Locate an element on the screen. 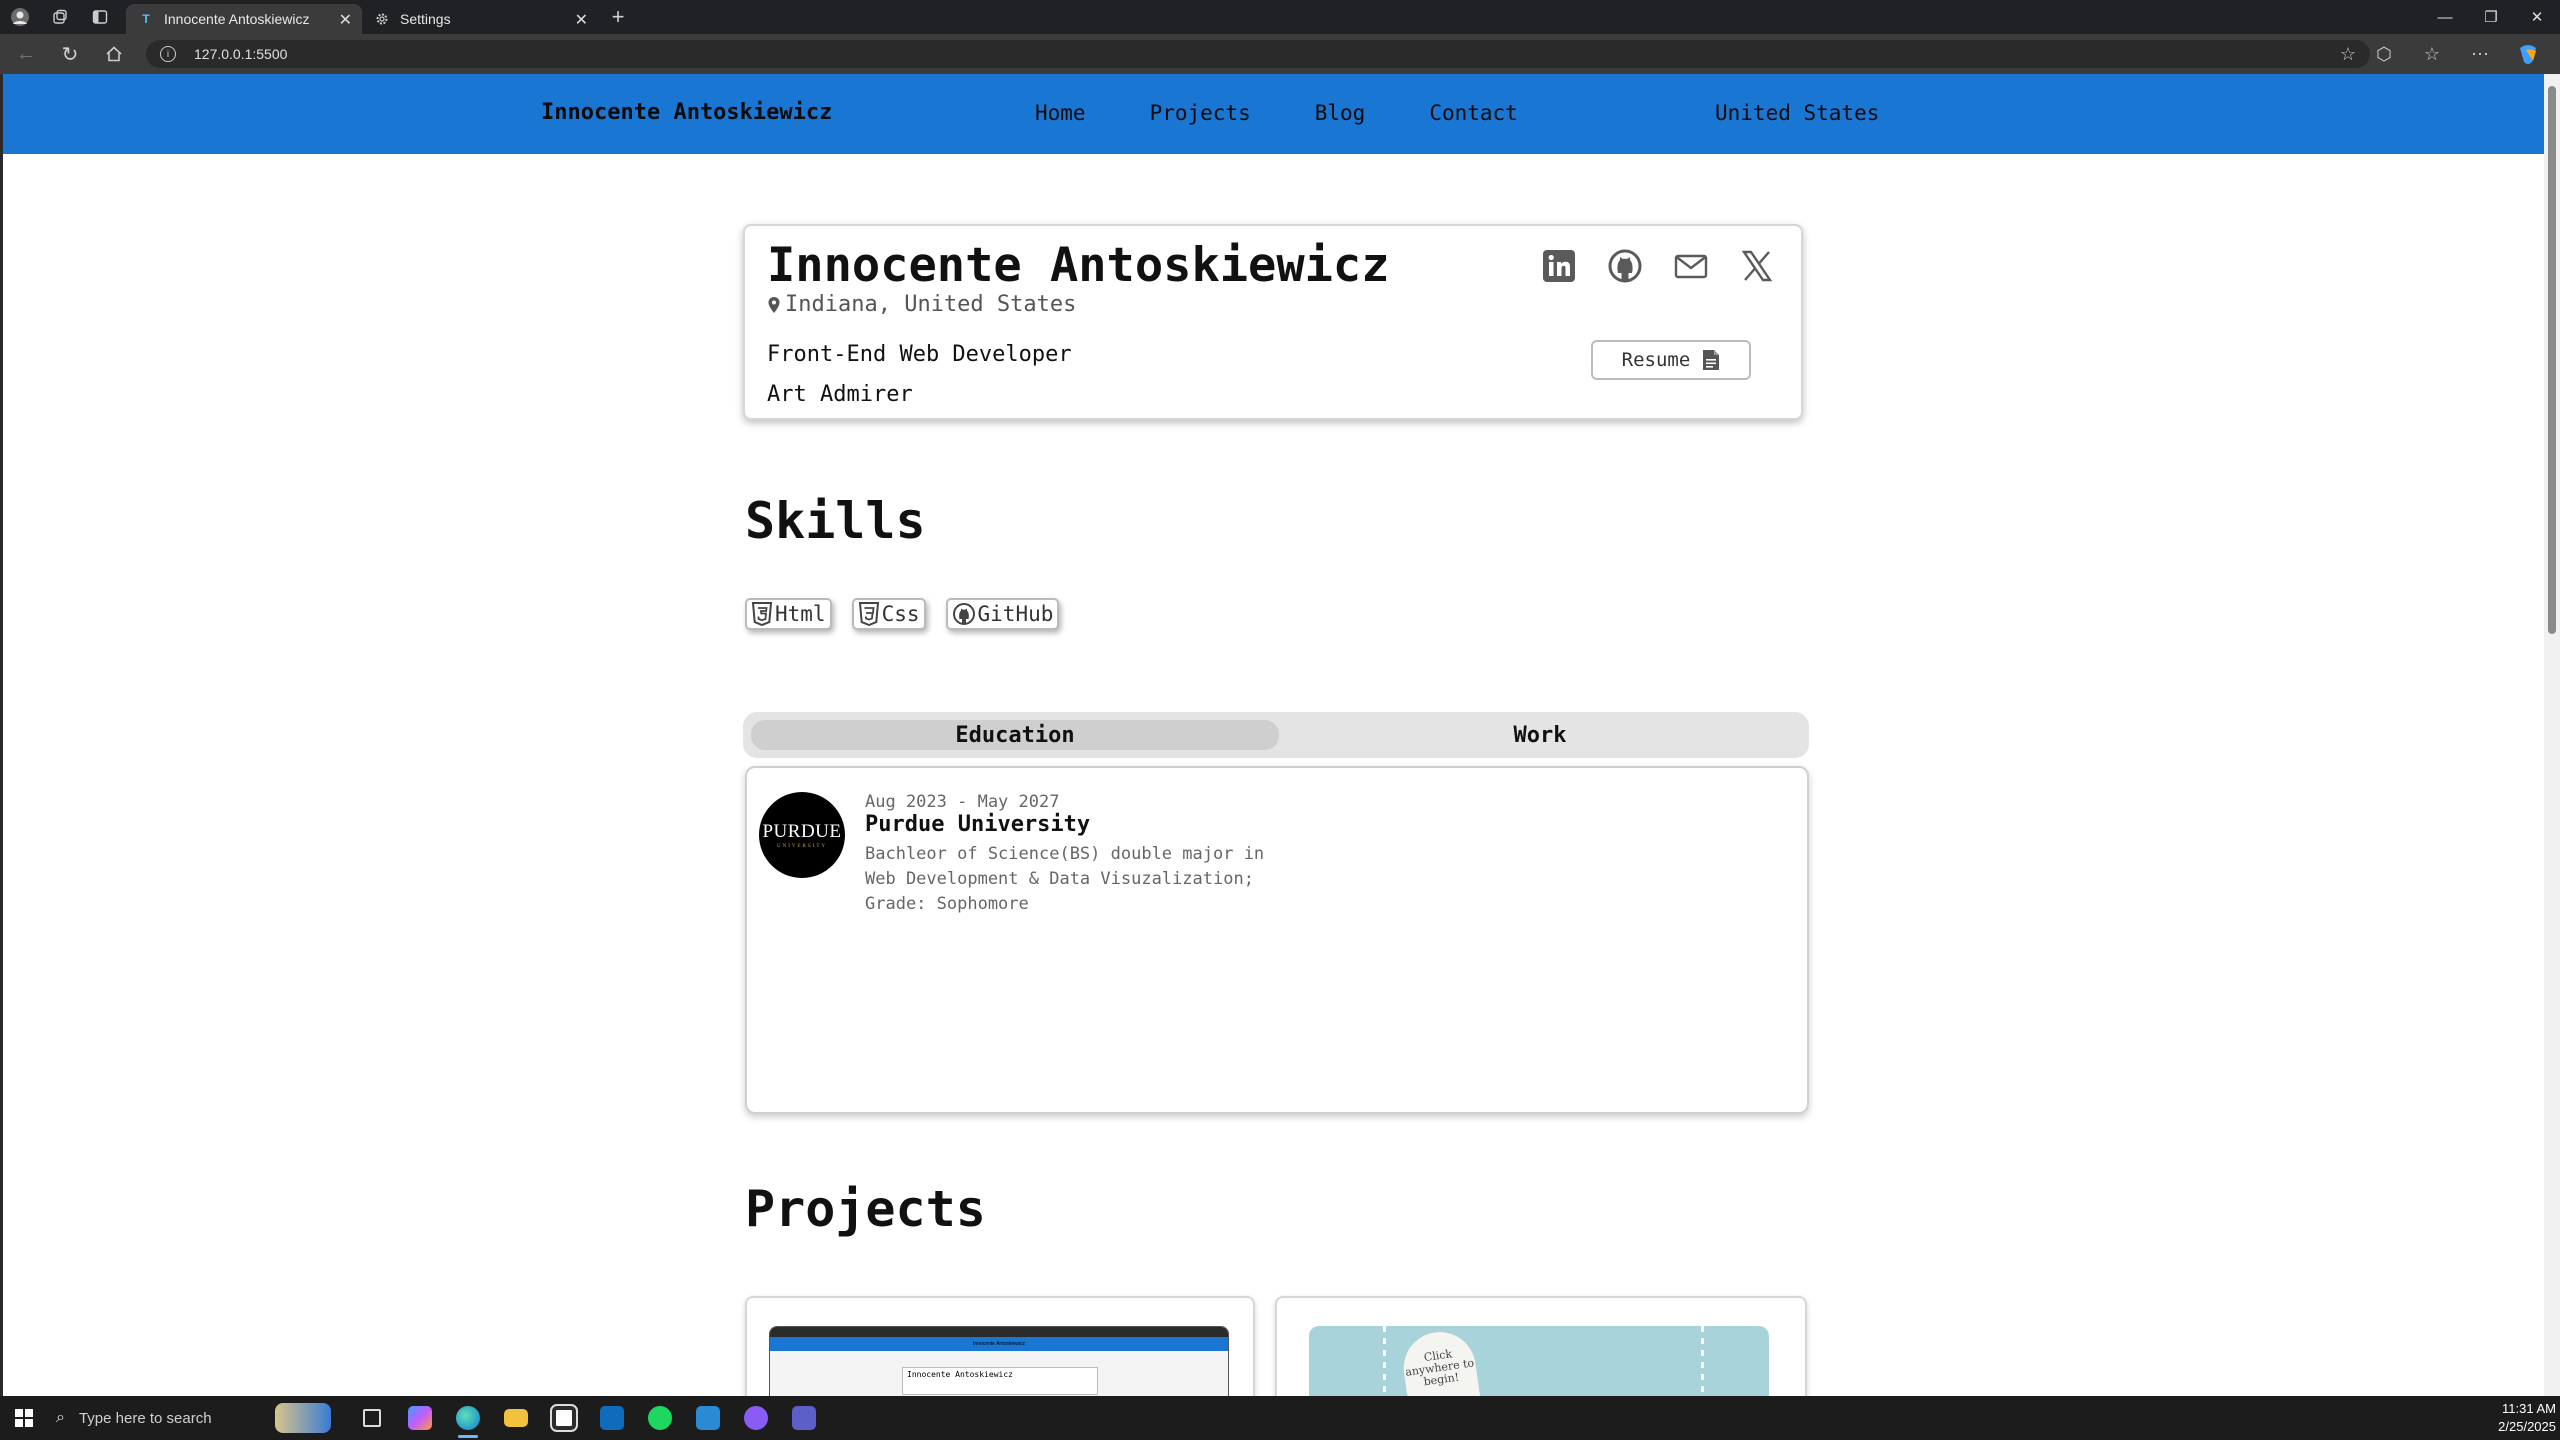 The width and height of the screenshot is (2560, 1440). start-button is located at coordinates (24, 1418).